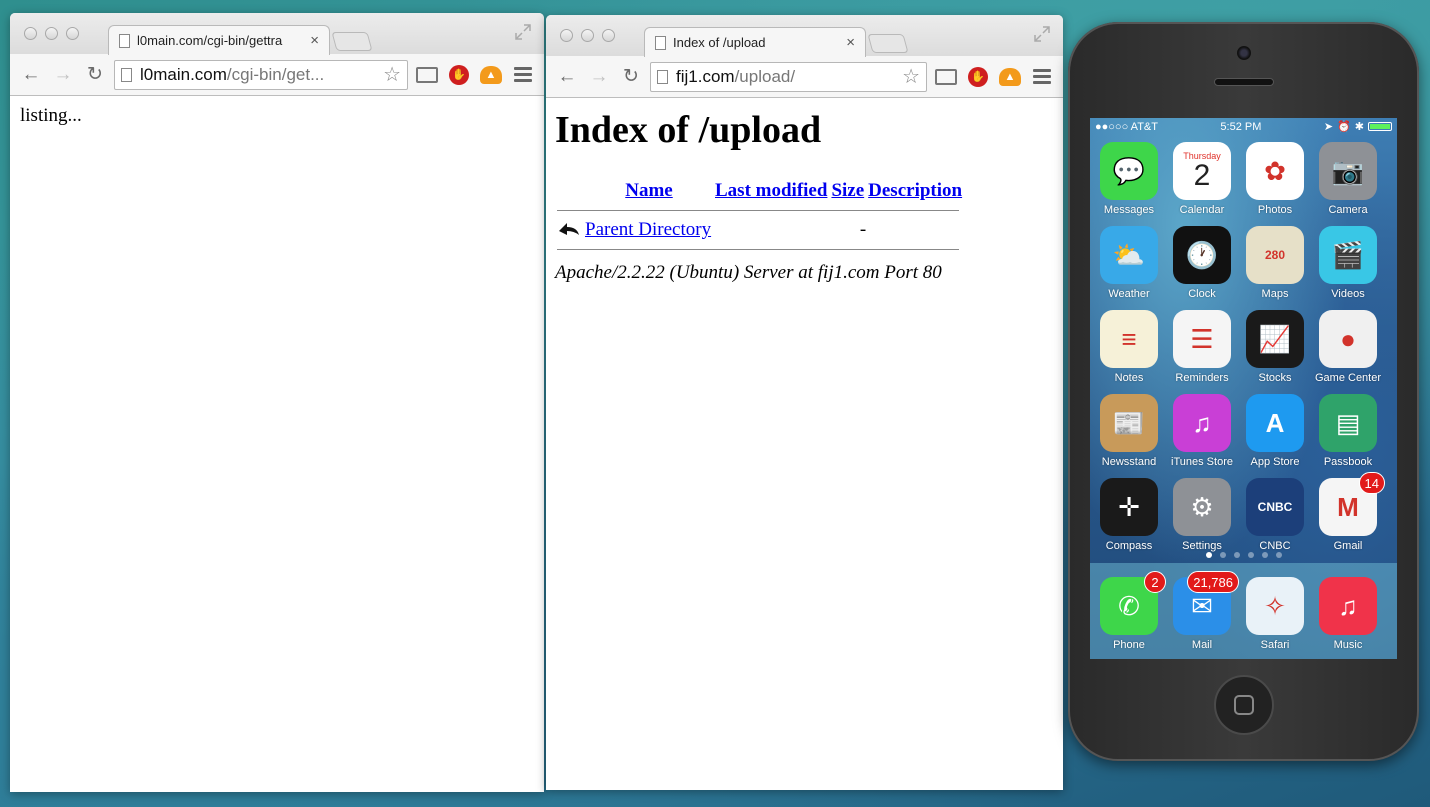 Image resolution: width=1430 pixels, height=807 pixels. I want to click on carrier-label: ●●○○○ AT&T, so click(1126, 126).